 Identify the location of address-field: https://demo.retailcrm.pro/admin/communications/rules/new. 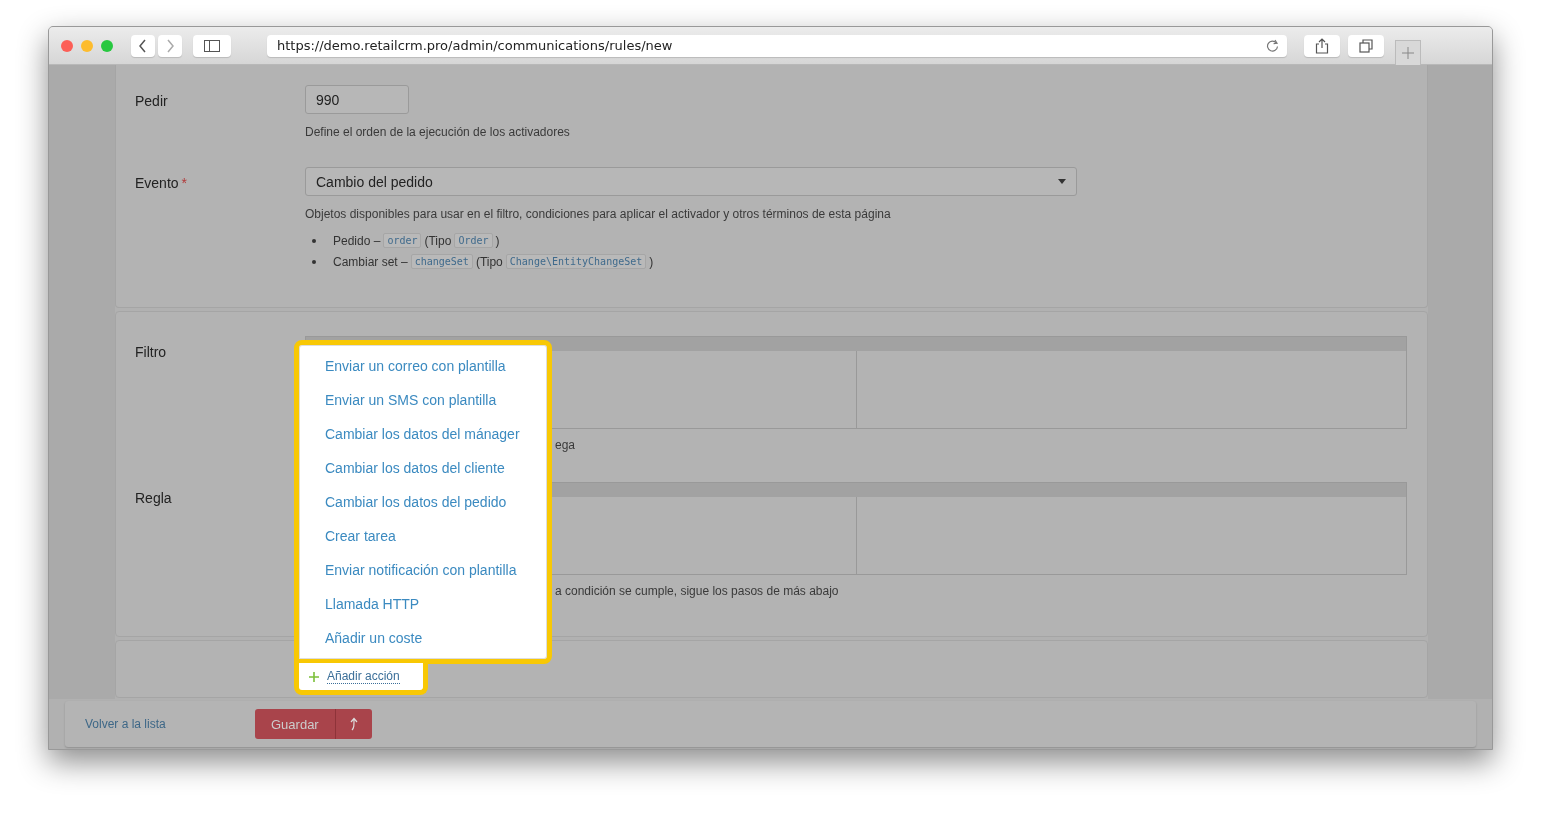
(777, 45).